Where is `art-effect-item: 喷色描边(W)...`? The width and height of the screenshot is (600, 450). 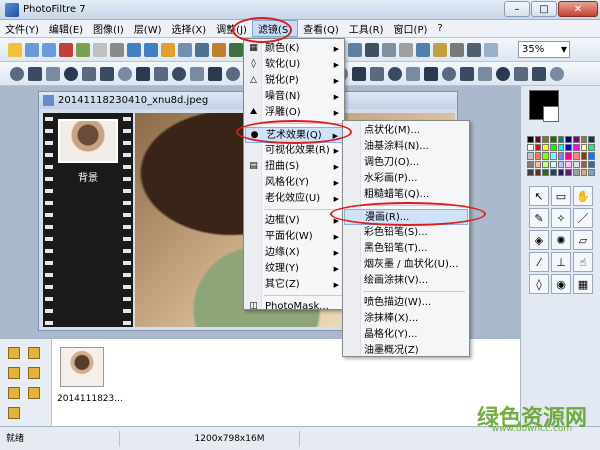
art-effect-item: 喷色描边(W)... is located at coordinates (406, 303).